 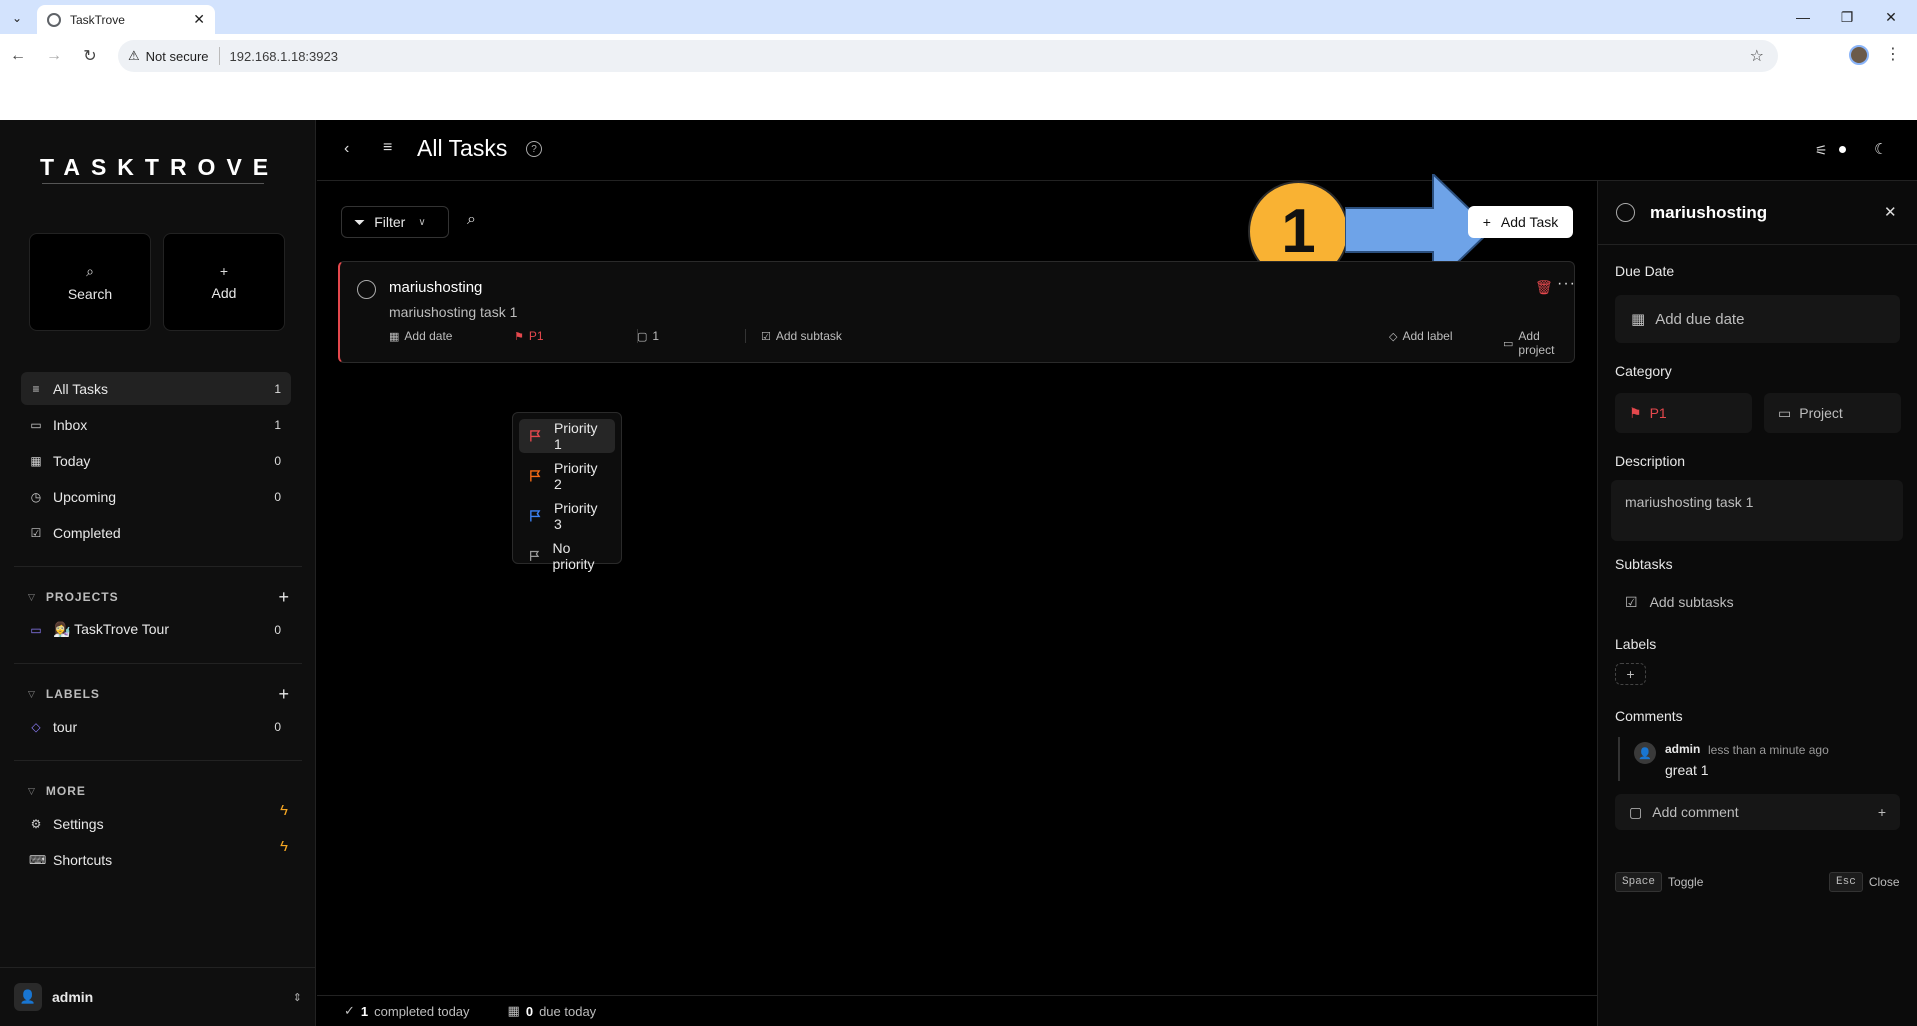 I want to click on add-label-button: ◇ Add label, so click(x=1421, y=336).